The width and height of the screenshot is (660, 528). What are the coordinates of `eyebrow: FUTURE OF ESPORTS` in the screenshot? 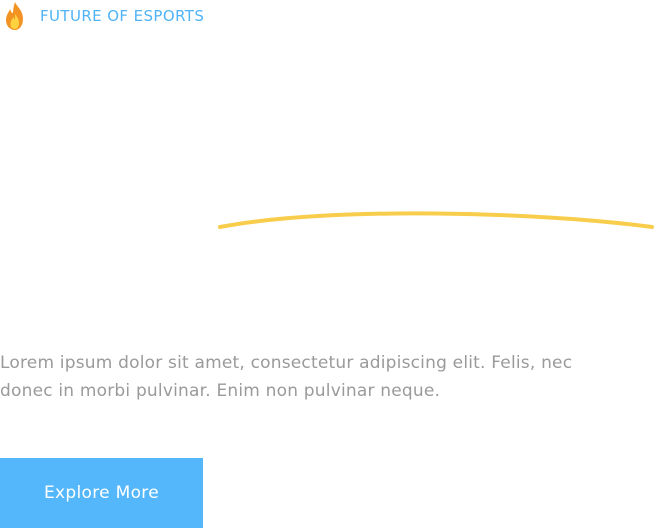 It's located at (103, 16).